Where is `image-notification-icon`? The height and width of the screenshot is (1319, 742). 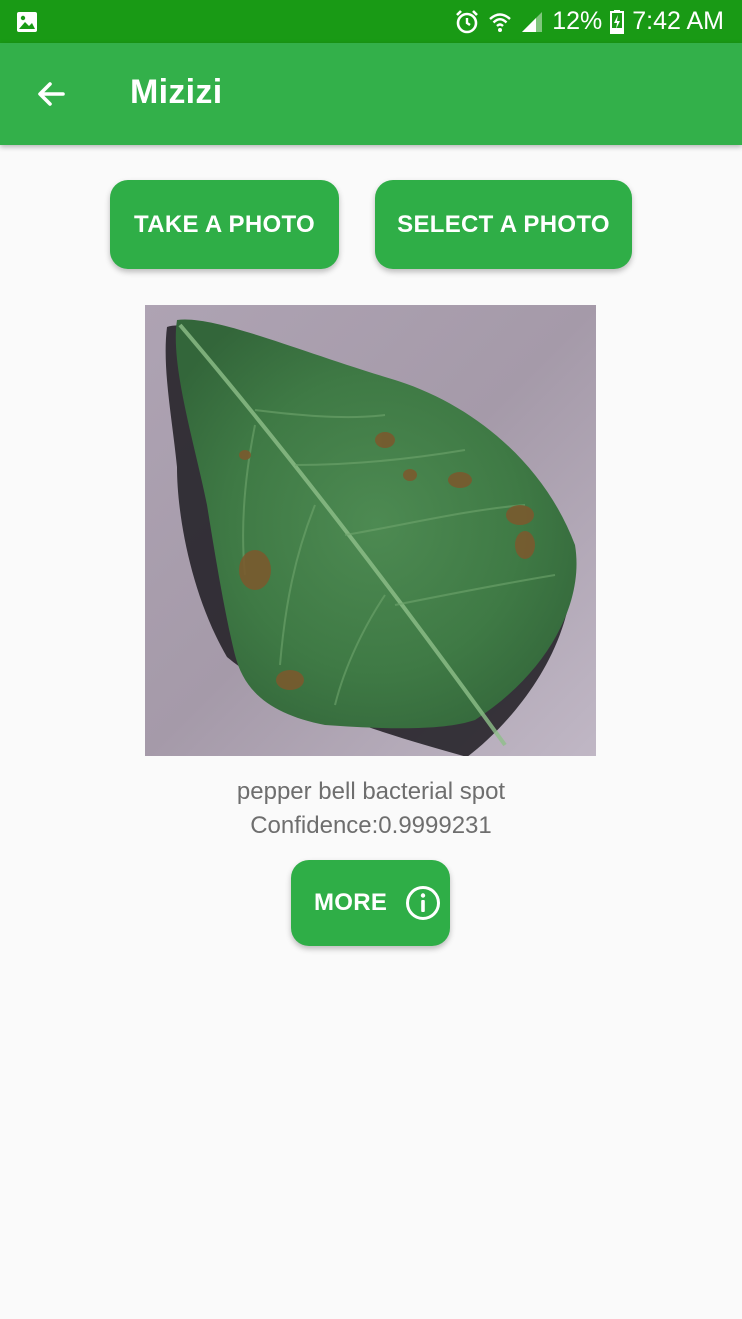 image-notification-icon is located at coordinates (27, 24).